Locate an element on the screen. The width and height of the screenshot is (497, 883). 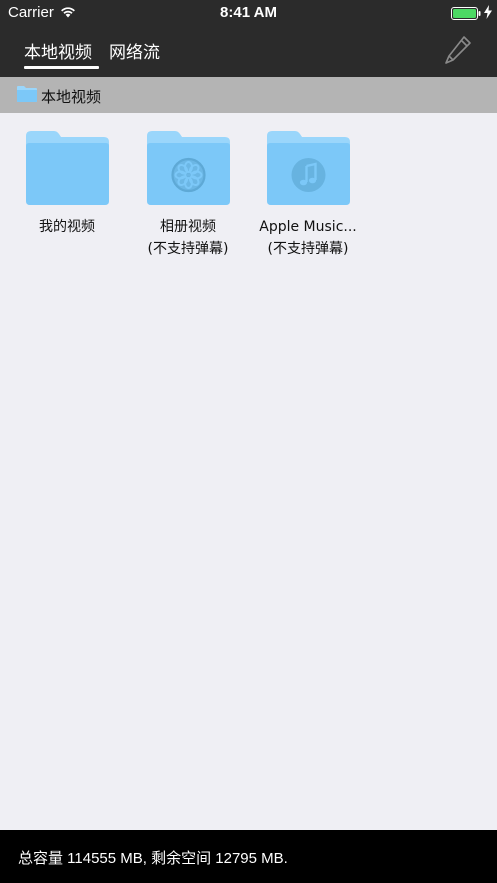
photos-folder-icon is located at coordinates (188, 168).